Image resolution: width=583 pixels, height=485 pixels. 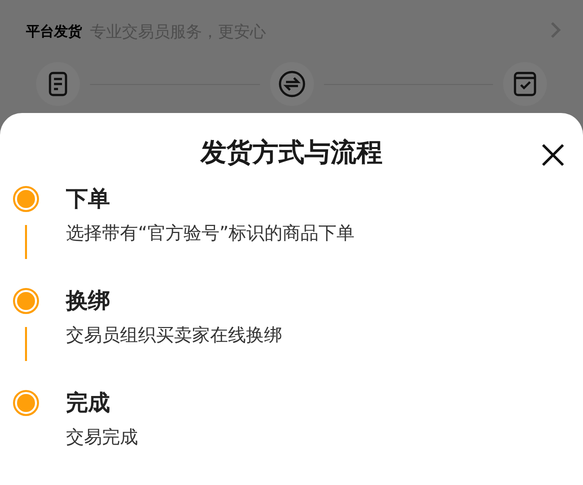 I want to click on section-title: 平台发货, so click(x=54, y=32).